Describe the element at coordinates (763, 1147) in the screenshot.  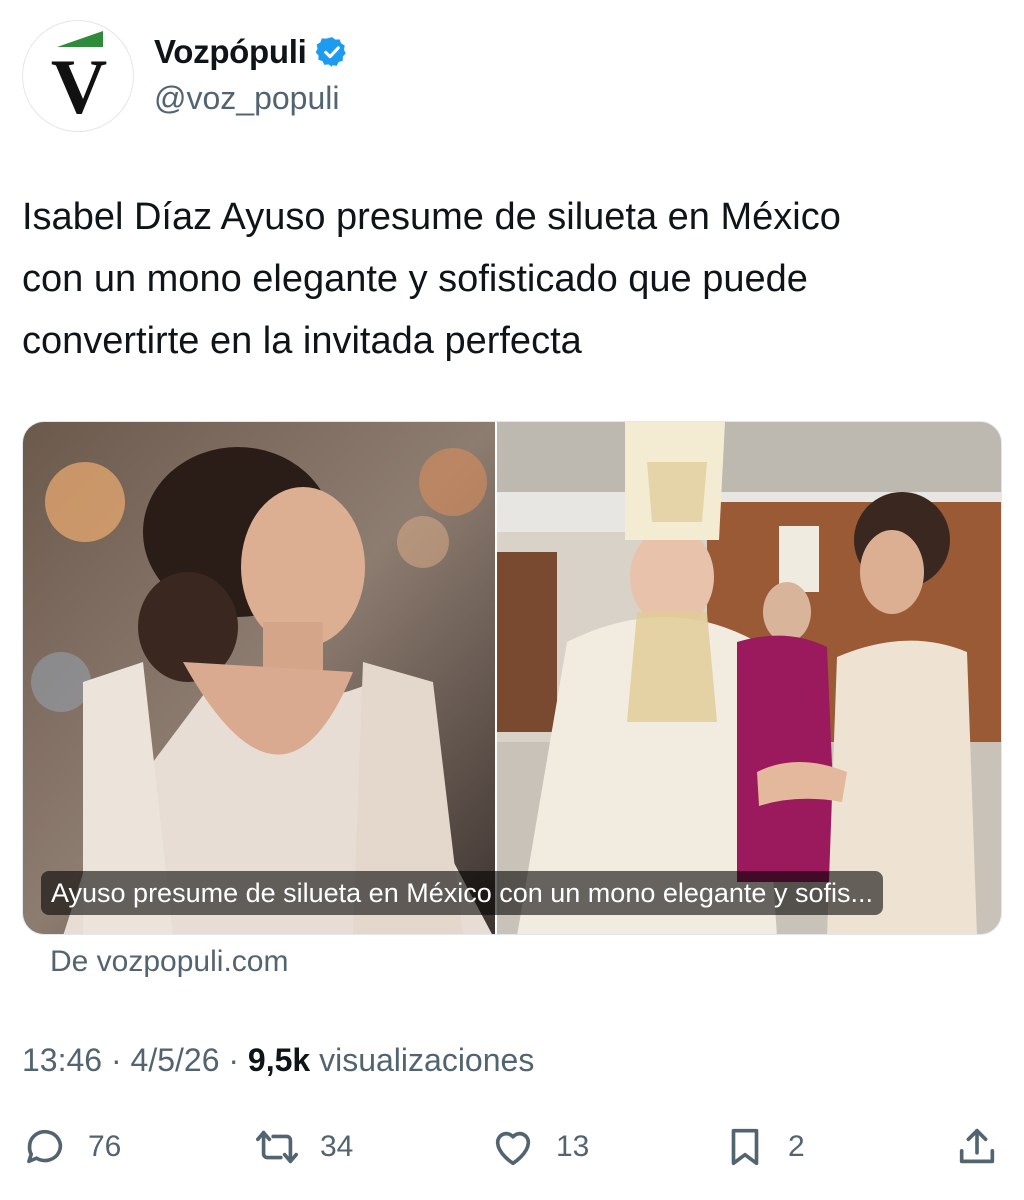
I see `bookmark-button: 2` at that location.